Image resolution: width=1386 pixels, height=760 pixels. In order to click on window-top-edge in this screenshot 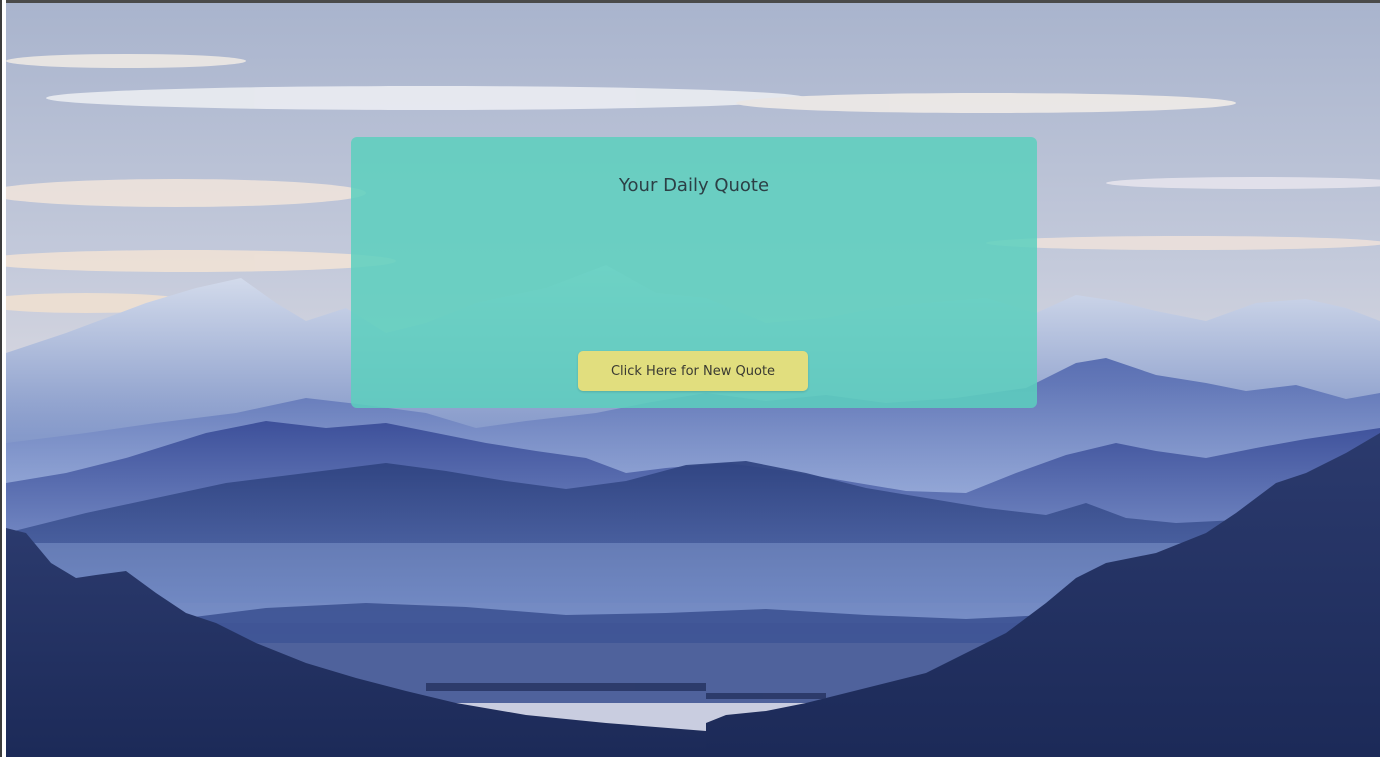, I will do `click(693, 1)`.